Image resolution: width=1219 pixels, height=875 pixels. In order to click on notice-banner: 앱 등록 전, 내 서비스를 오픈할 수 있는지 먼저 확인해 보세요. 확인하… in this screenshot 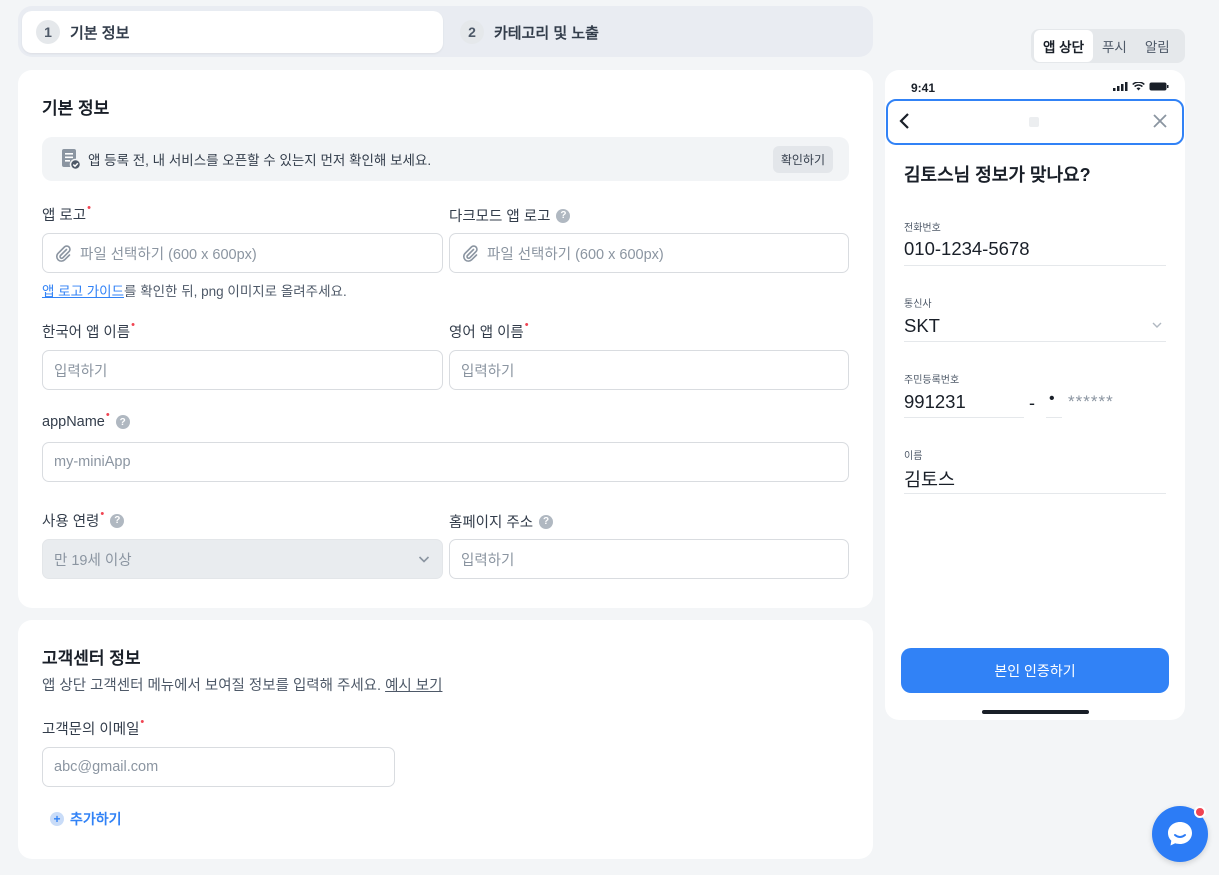, I will do `click(445, 159)`.